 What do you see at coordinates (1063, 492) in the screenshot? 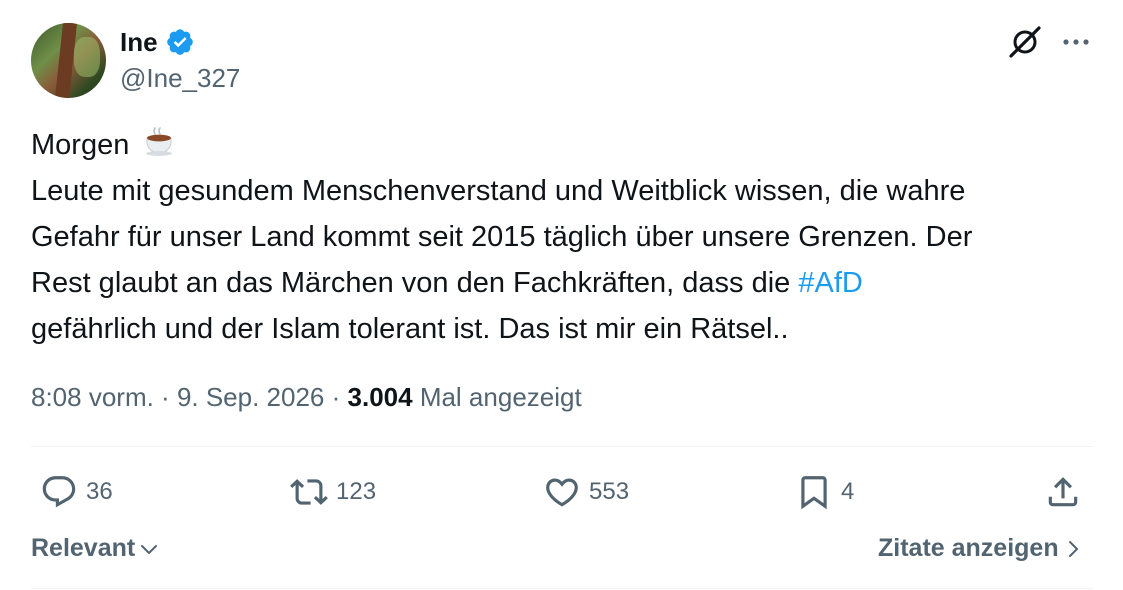
I see `share-icon` at bounding box center [1063, 492].